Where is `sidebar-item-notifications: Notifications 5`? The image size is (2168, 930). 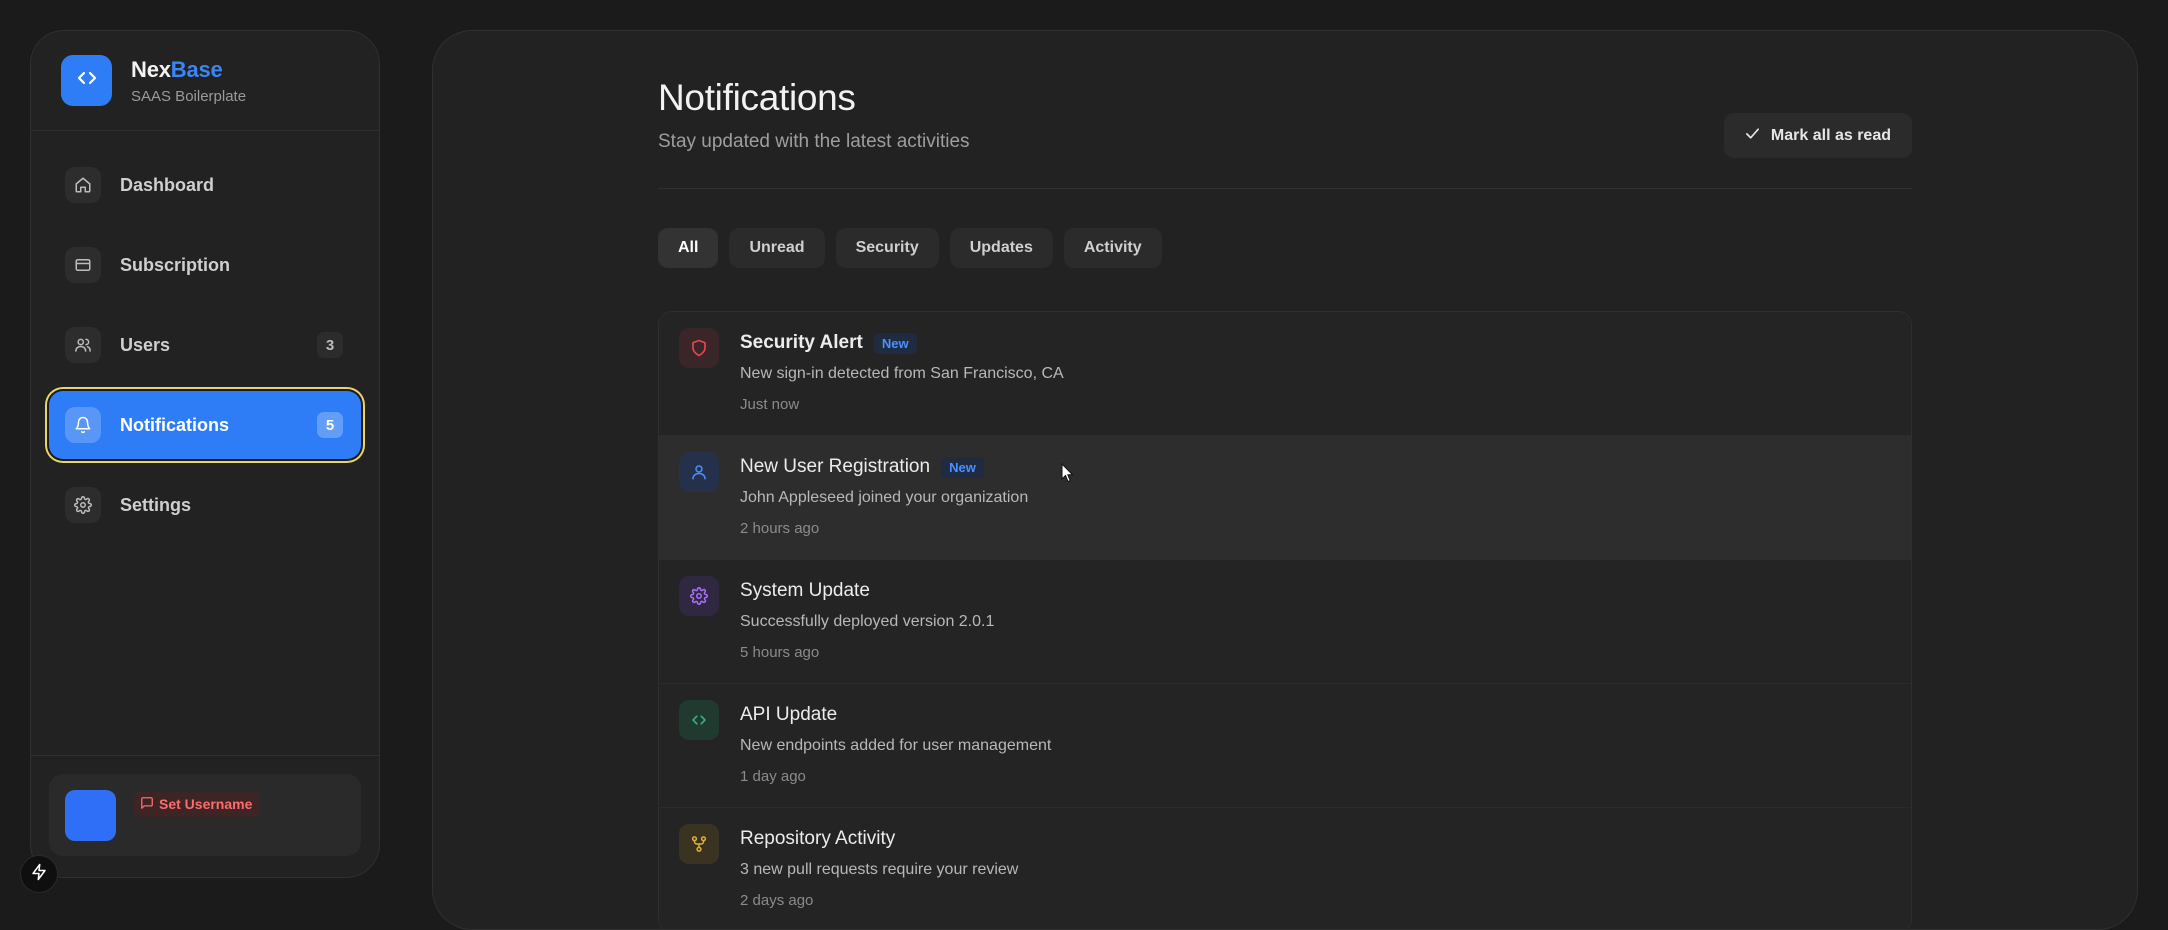 sidebar-item-notifications: Notifications 5 is located at coordinates (205, 425).